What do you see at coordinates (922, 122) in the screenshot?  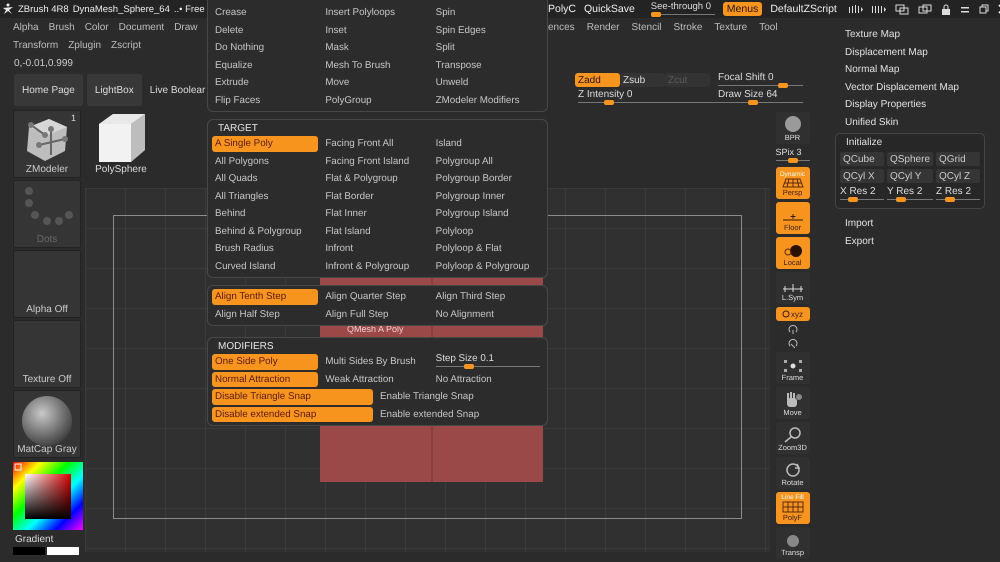 I see `tool-menu-item: Unified Skin` at bounding box center [922, 122].